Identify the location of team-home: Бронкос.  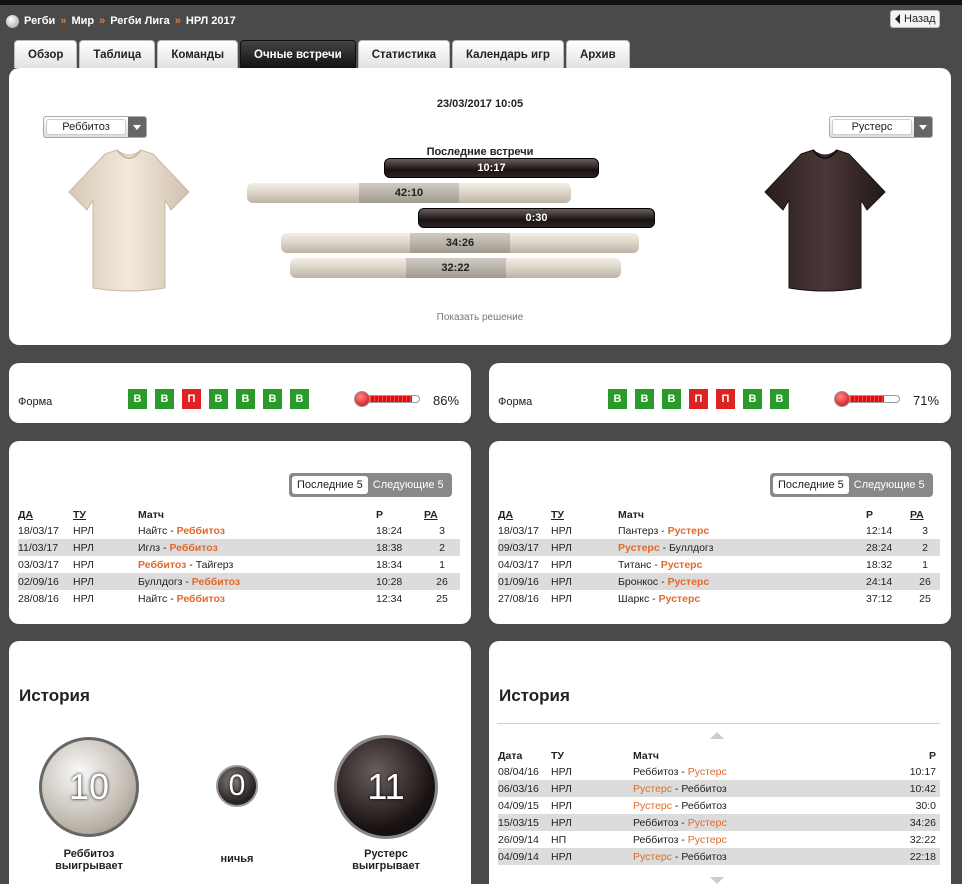
(638, 582).